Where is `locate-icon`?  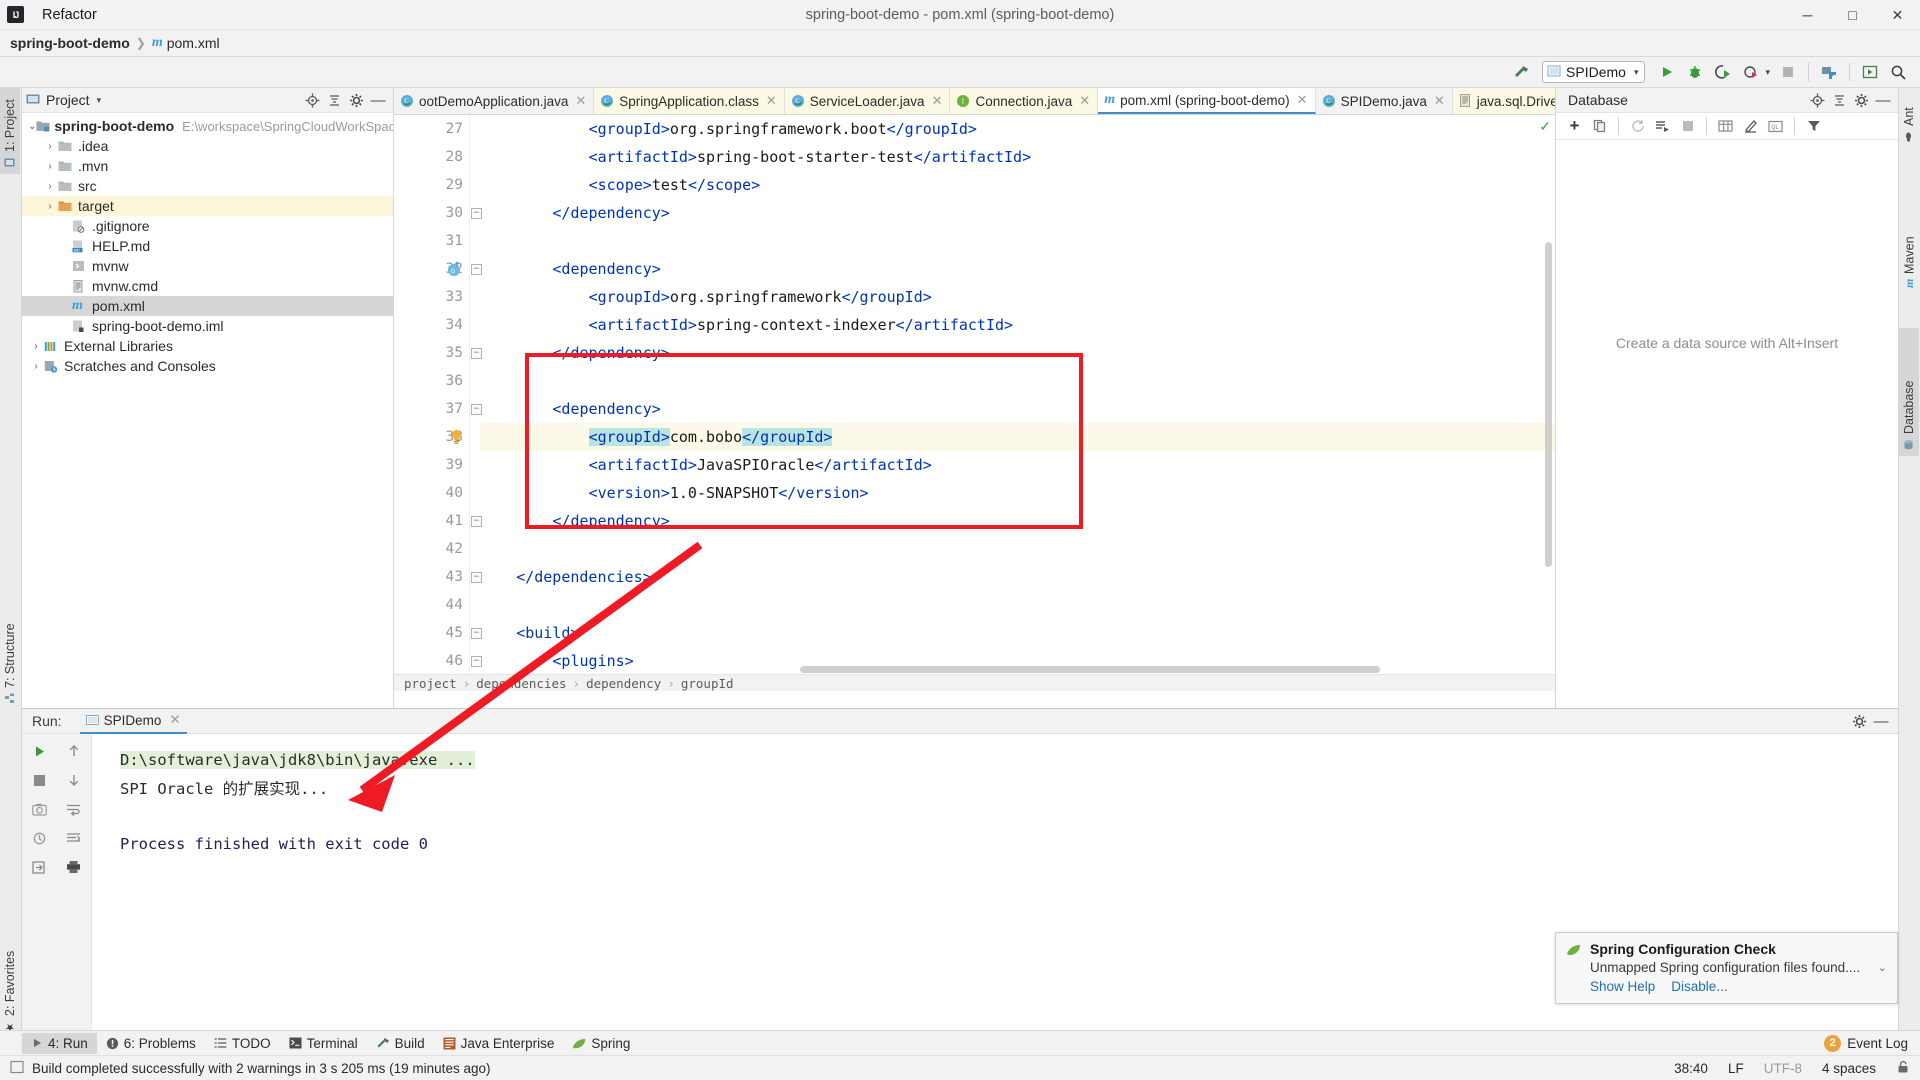 locate-icon is located at coordinates (312, 100).